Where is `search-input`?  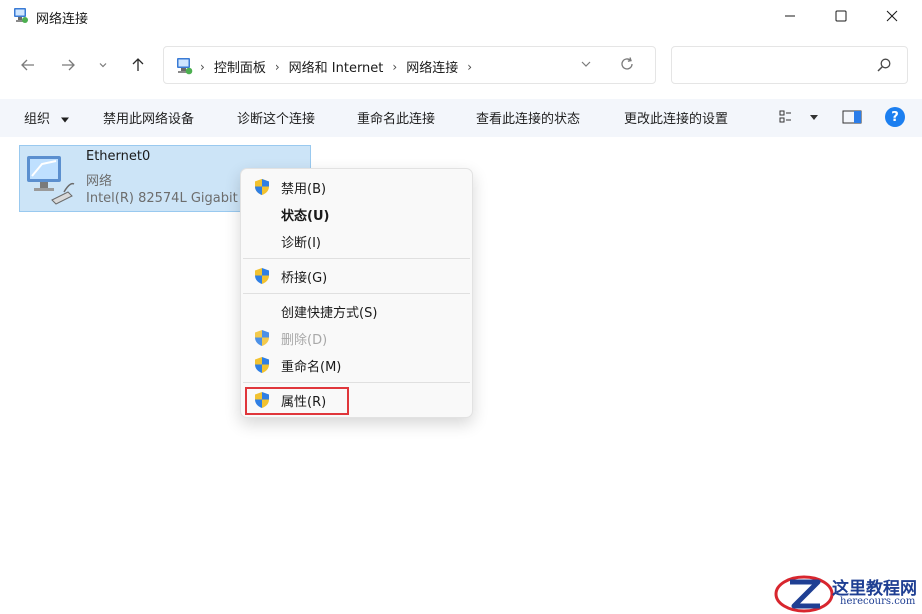
search-input is located at coordinates (789, 65).